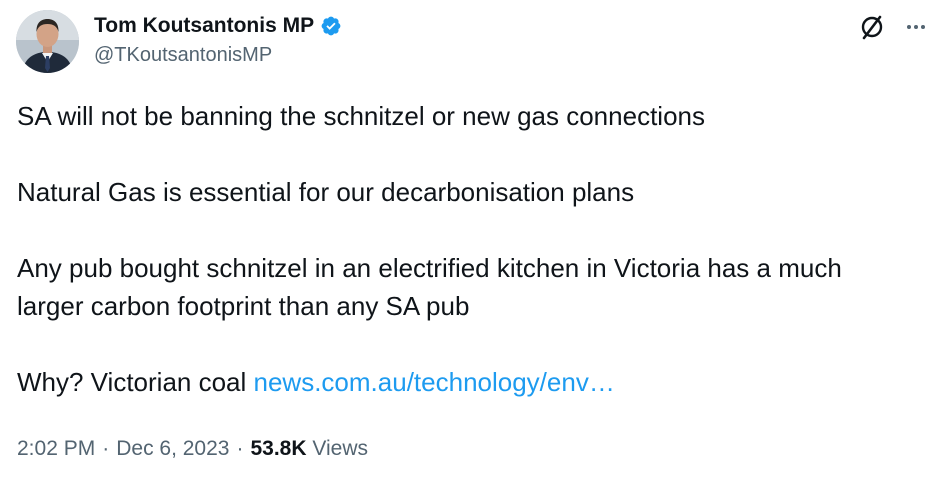 The image size is (944, 479). I want to click on author-name-row: Tom Koutsantonis MP, so click(218, 26).